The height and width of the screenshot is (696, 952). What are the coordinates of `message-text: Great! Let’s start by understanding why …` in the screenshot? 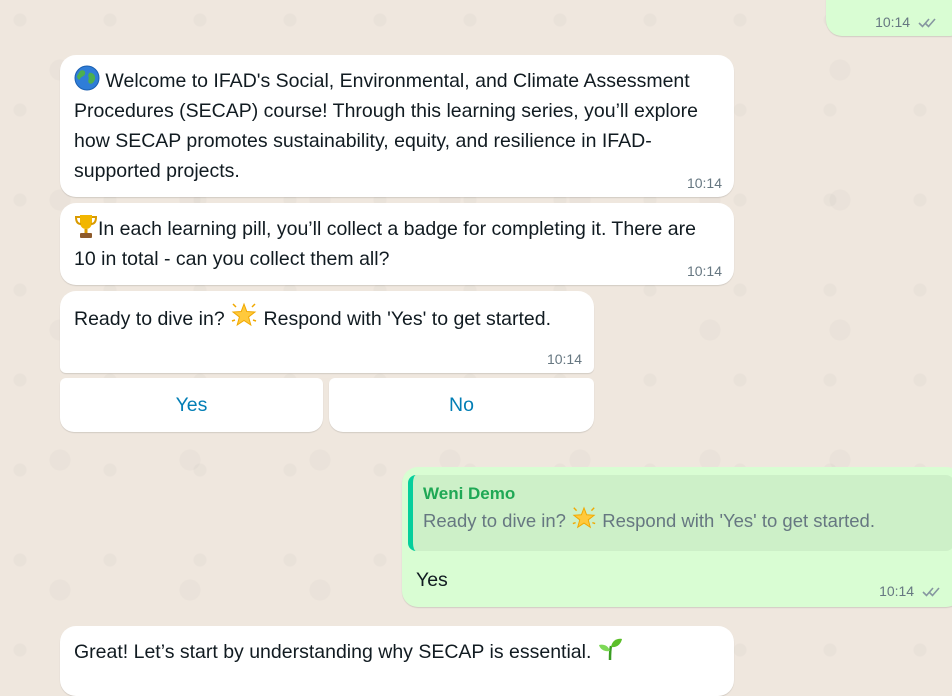 It's located at (333, 652).